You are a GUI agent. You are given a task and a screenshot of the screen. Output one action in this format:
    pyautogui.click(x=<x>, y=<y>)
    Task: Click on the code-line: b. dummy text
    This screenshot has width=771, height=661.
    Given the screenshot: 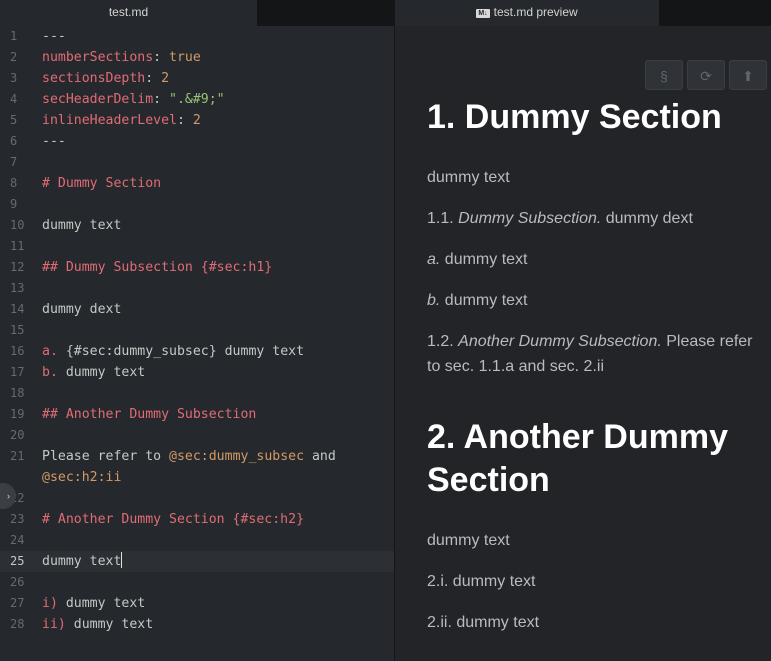 What is the action you would take?
    pyautogui.click(x=94, y=372)
    